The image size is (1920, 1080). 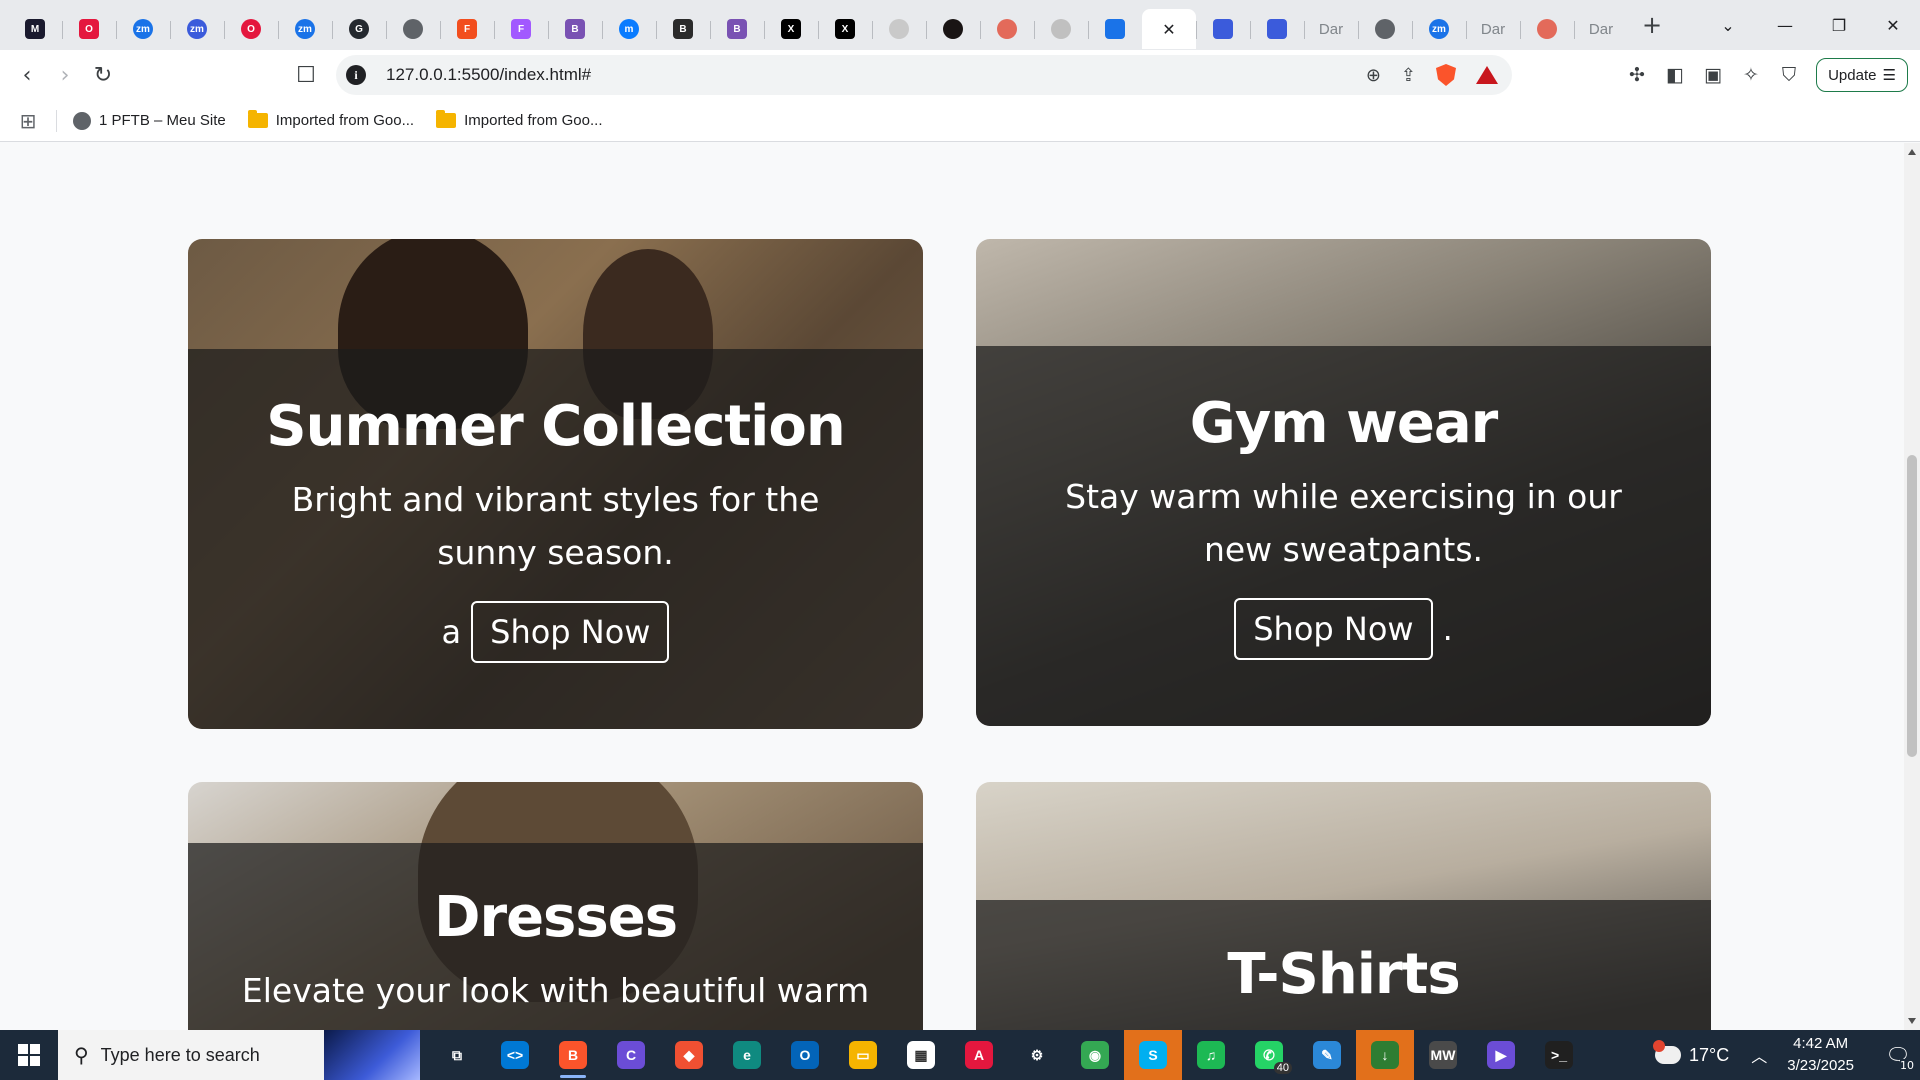 What do you see at coordinates (1487, 75) in the screenshot?
I see `brave-rewards-icon` at bounding box center [1487, 75].